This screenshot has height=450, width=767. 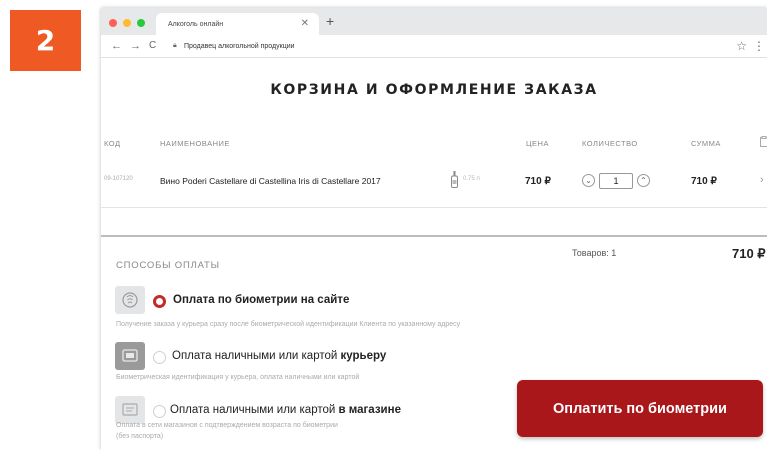 I want to click on forward-arrow-icon: →, so click(x=135, y=46).